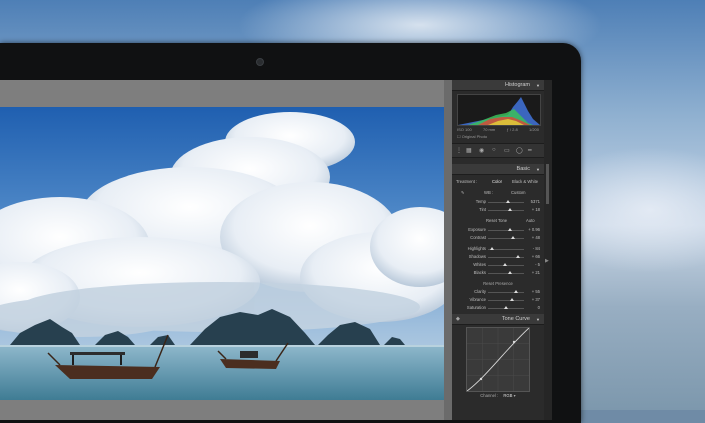  What do you see at coordinates (506, 210) in the screenshot?
I see `tint-slider-track` at bounding box center [506, 210].